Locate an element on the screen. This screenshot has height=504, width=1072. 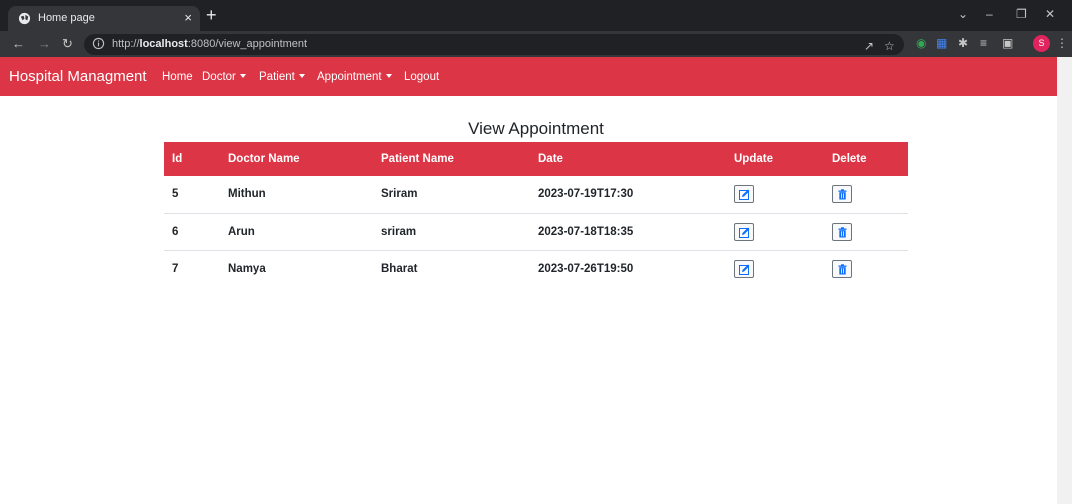
forward-icon: → is located at coordinates (44, 43).